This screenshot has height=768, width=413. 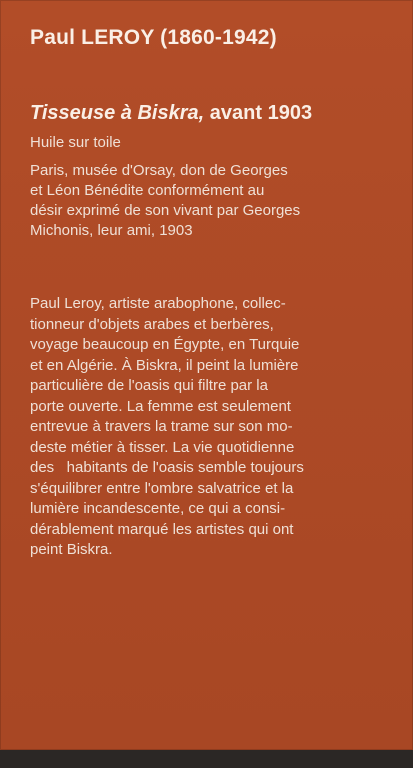 What do you see at coordinates (161, 426) in the screenshot?
I see `description-line: entrevue à travers la trame sur son mo-` at bounding box center [161, 426].